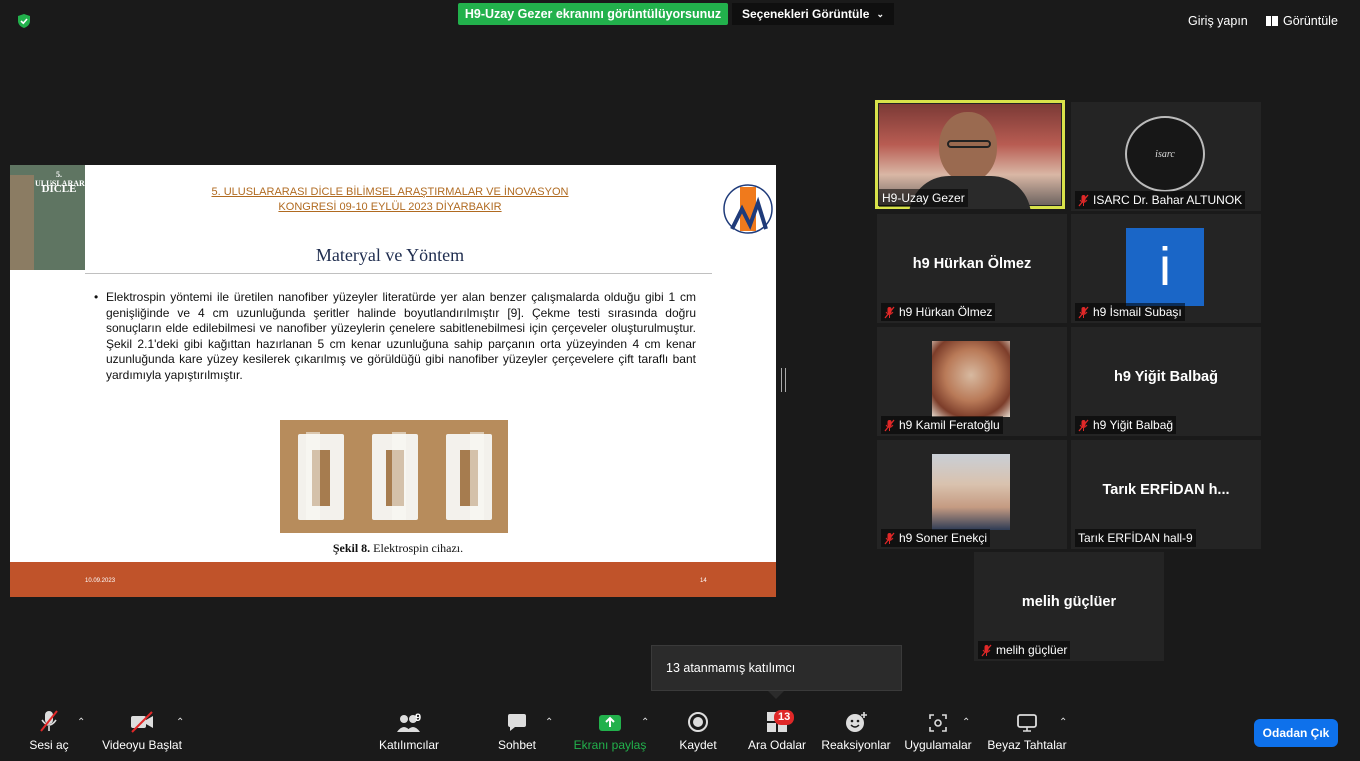  I want to click on view-options-label: Seçenekleri Görüntüle, so click(806, 14).